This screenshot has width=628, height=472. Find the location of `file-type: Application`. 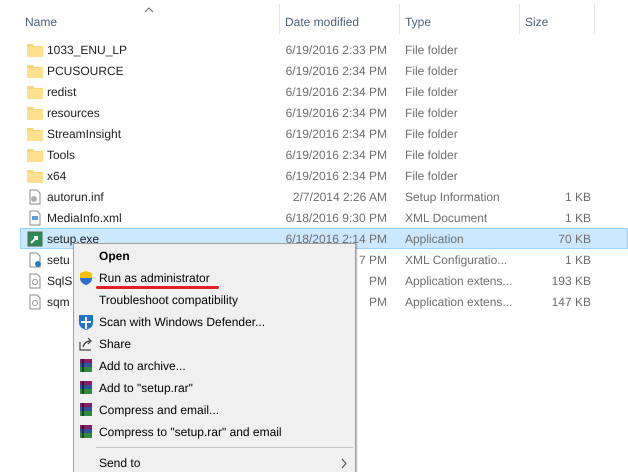

file-type: Application is located at coordinates (434, 239).